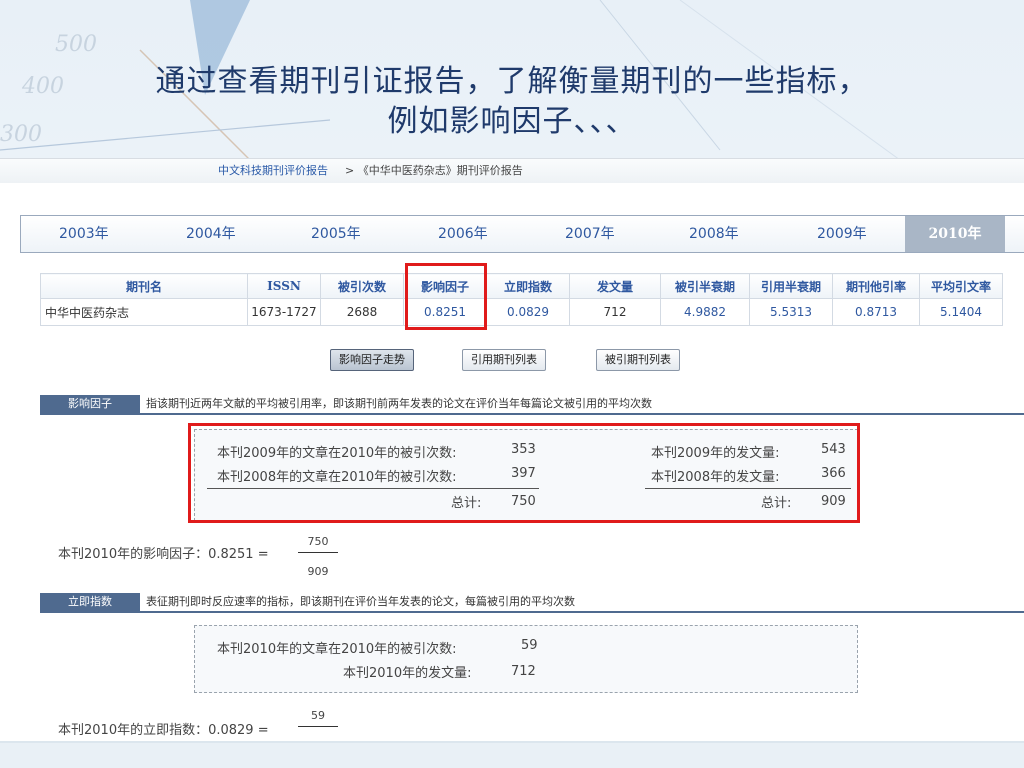  Describe the element at coordinates (638, 360) in the screenshot. I see `cited-journals-button: 被引期刊列表` at that location.